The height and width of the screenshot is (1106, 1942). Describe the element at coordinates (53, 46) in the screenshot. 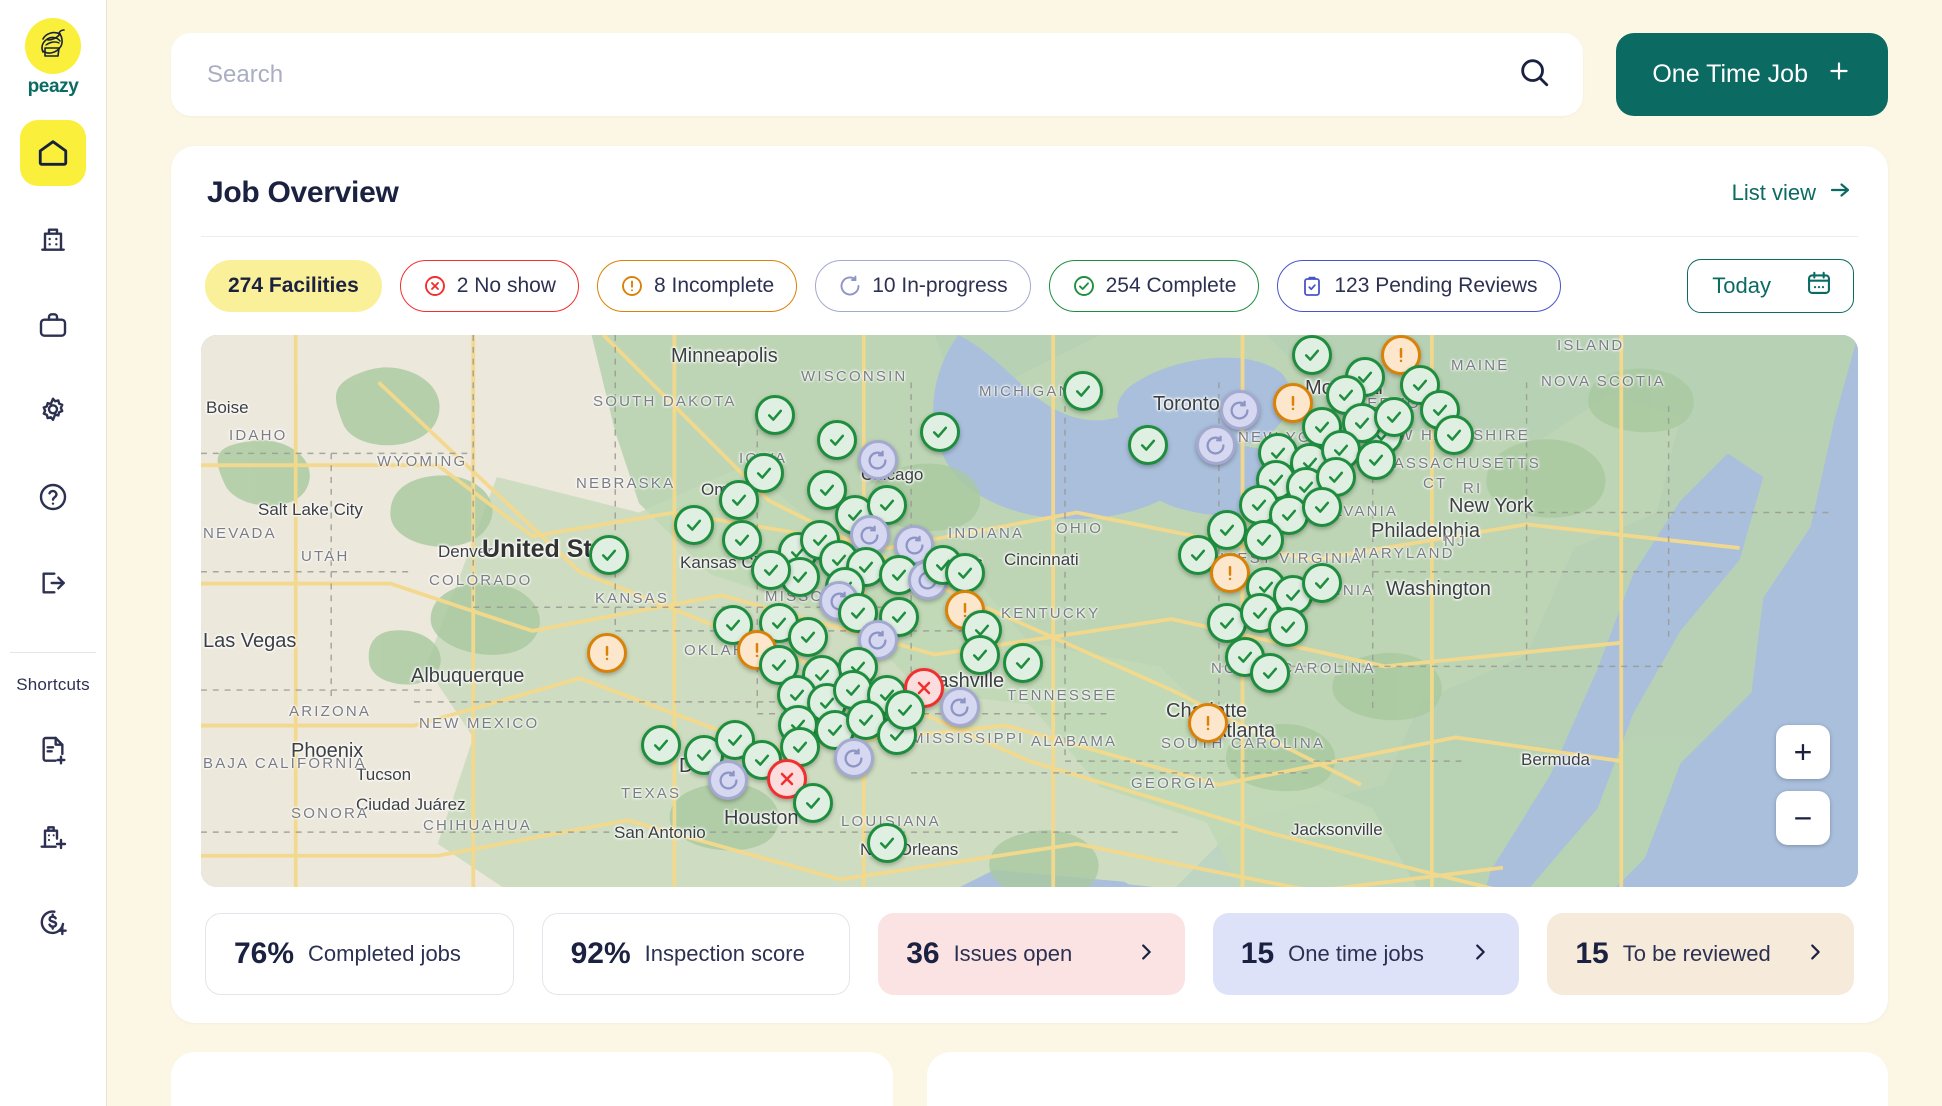

I see `pea-pod-icon` at that location.